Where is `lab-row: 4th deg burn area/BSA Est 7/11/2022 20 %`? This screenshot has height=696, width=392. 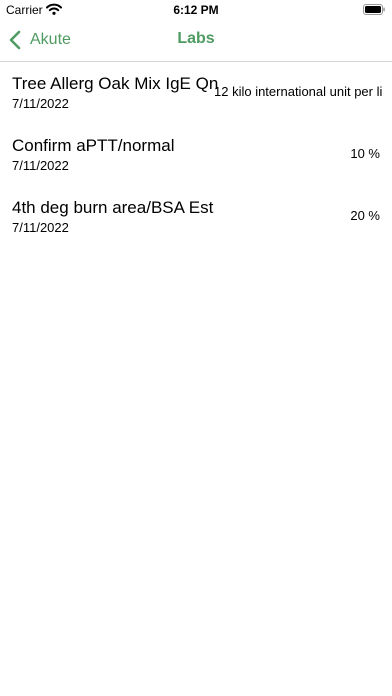
lab-row: 4th deg burn area/BSA Est 7/11/2022 20 % is located at coordinates (196, 217).